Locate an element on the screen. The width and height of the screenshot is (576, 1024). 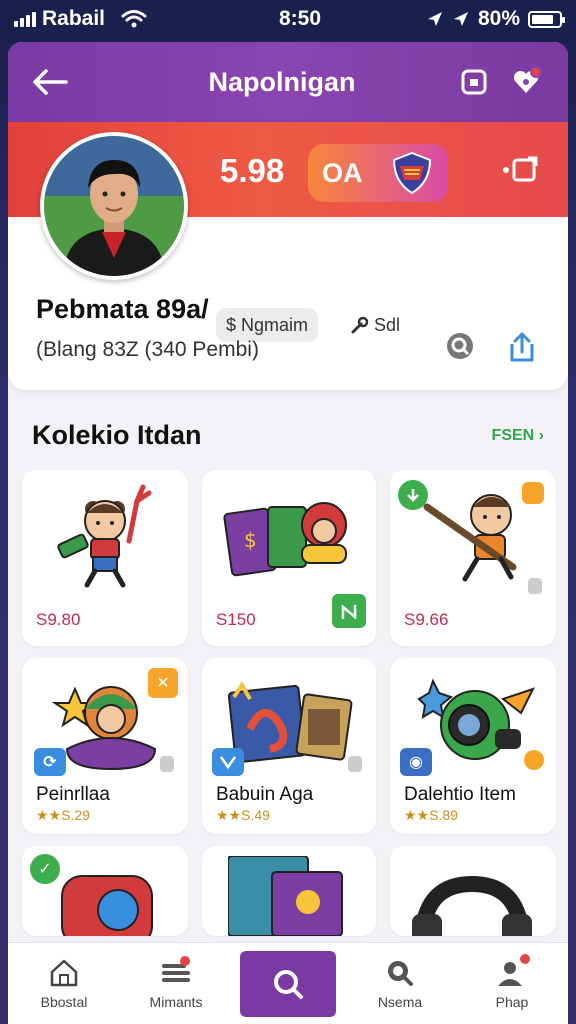
search-profile-icon is located at coordinates (460, 346).